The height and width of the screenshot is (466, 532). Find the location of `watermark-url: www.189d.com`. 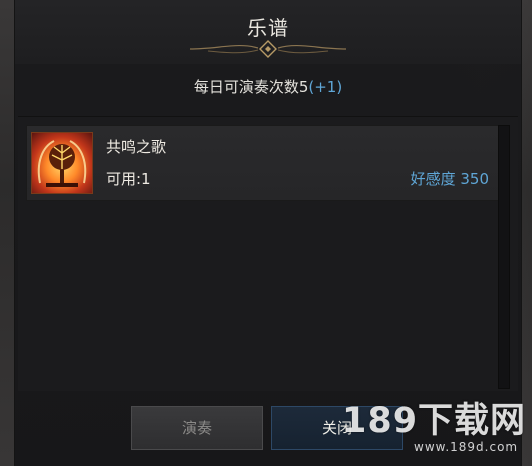

watermark-url: www.189d.com is located at coordinates (466, 447).